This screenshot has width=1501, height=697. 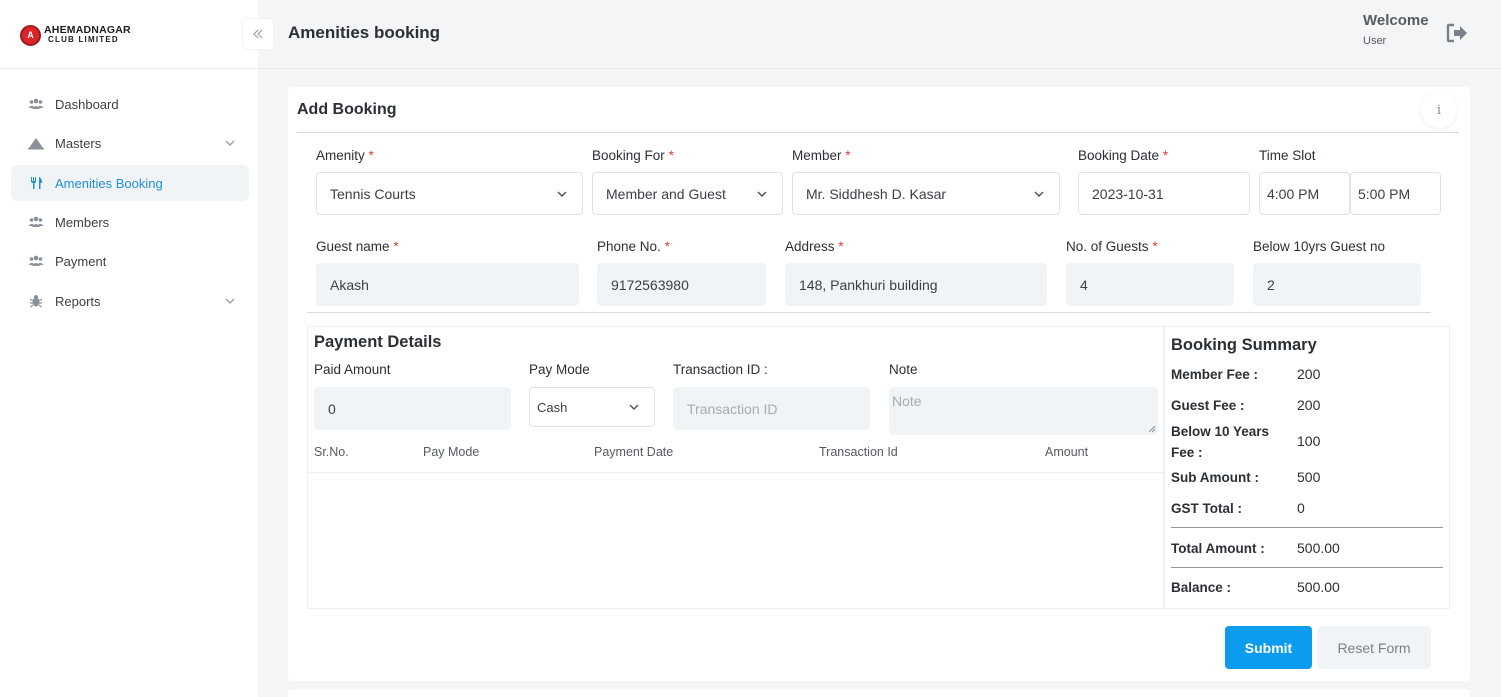 What do you see at coordinates (1301, 508) in the screenshot?
I see `gst-total-value: 0` at bounding box center [1301, 508].